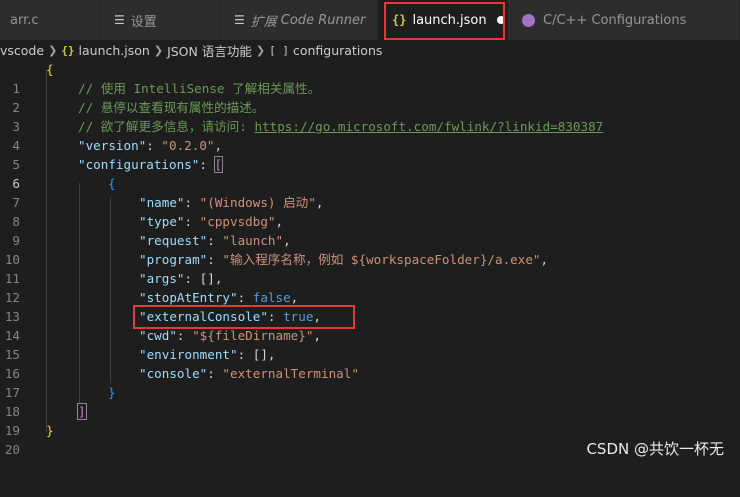  What do you see at coordinates (298, 316) in the screenshot?
I see `json-value: true` at bounding box center [298, 316].